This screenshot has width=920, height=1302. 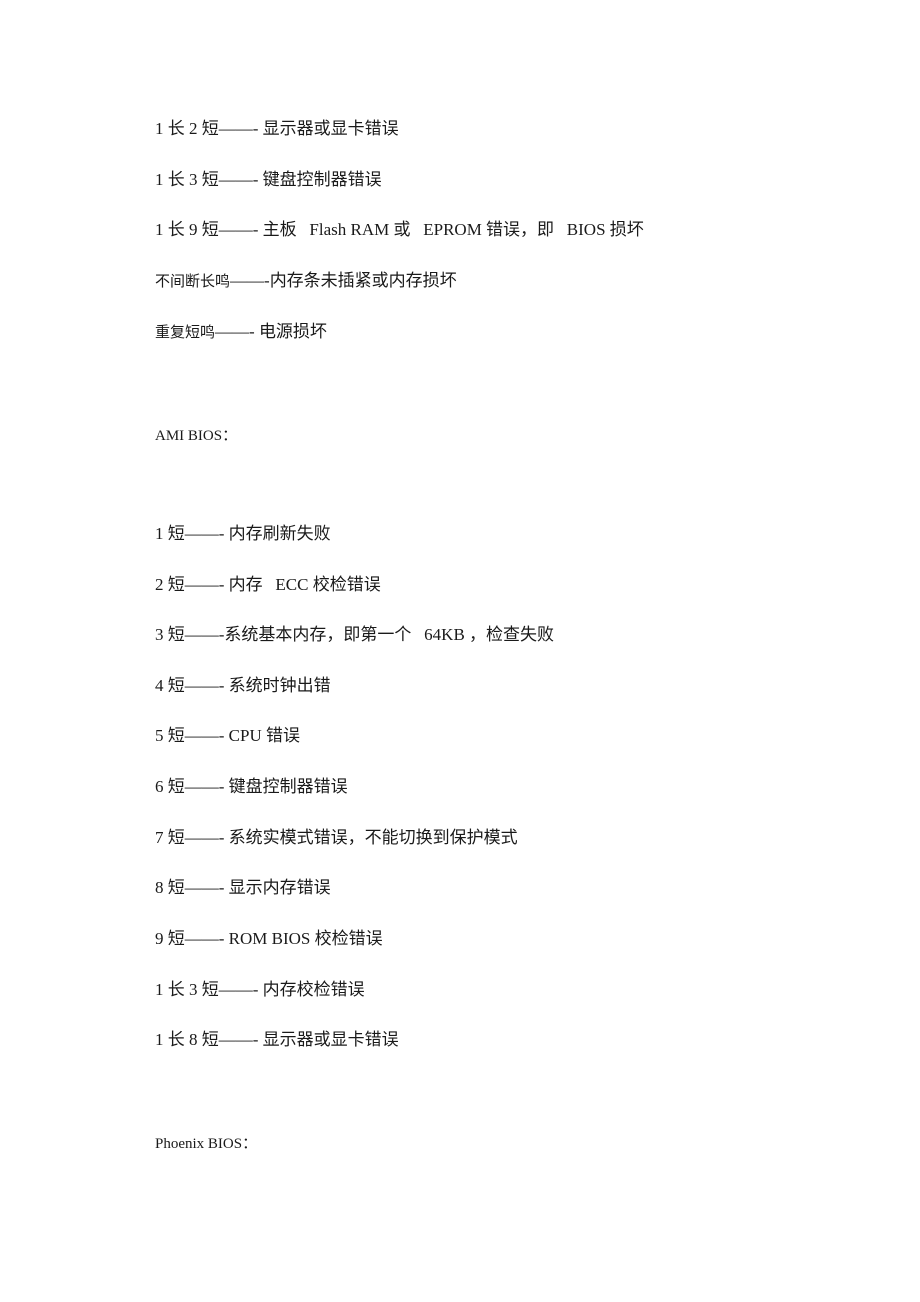 What do you see at coordinates (453, 229) in the screenshot?
I see `beep-description: 主板 Flash RAM 或 EPROM 错误，即 BIOS 损坏` at bounding box center [453, 229].